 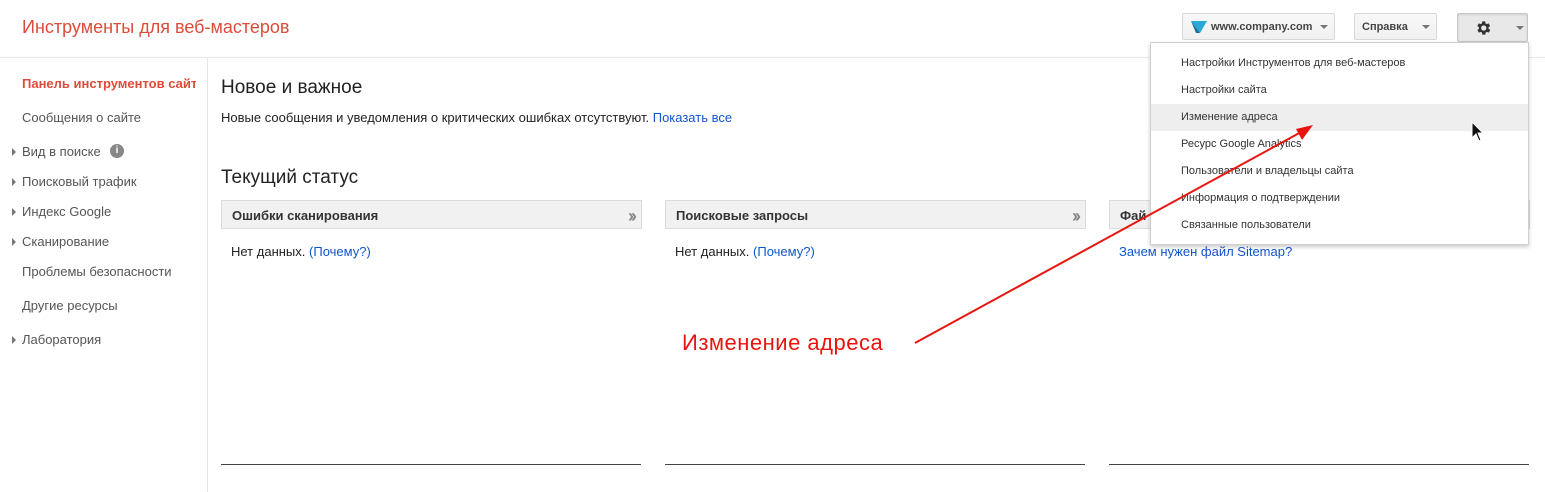 I want to click on menu-item-label: Настройки Инструментов для веб-мастеров, so click(x=1293, y=63).